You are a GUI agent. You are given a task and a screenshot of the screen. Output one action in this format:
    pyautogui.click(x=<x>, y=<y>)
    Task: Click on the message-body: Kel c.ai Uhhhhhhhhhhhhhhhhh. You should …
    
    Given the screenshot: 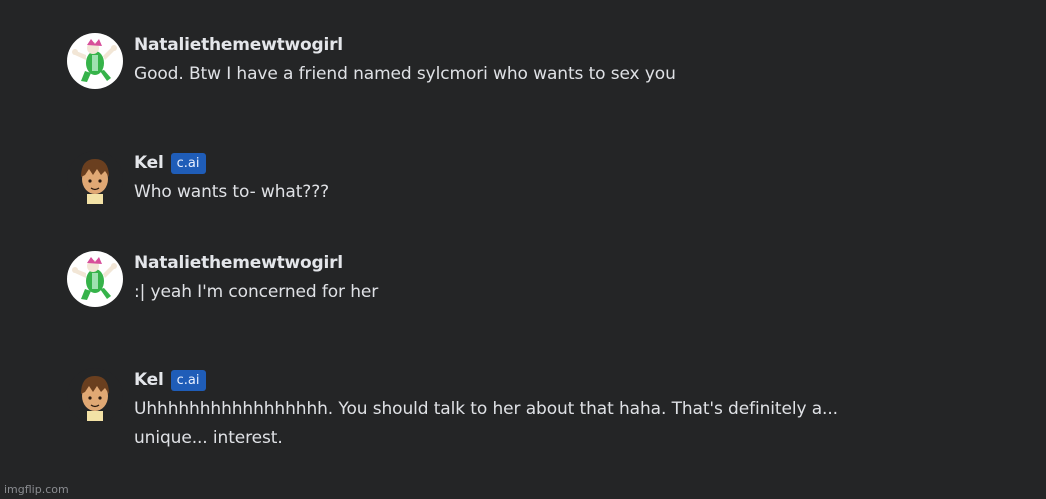 What is the action you would take?
    pyautogui.click(x=514, y=410)
    